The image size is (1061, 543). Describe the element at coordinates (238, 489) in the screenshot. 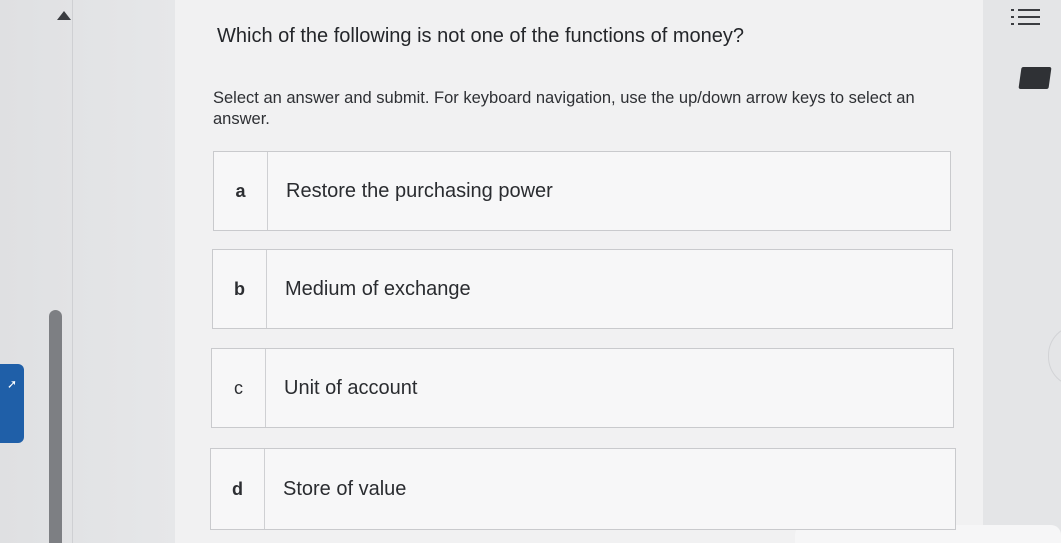

I see `option-letter: d` at that location.